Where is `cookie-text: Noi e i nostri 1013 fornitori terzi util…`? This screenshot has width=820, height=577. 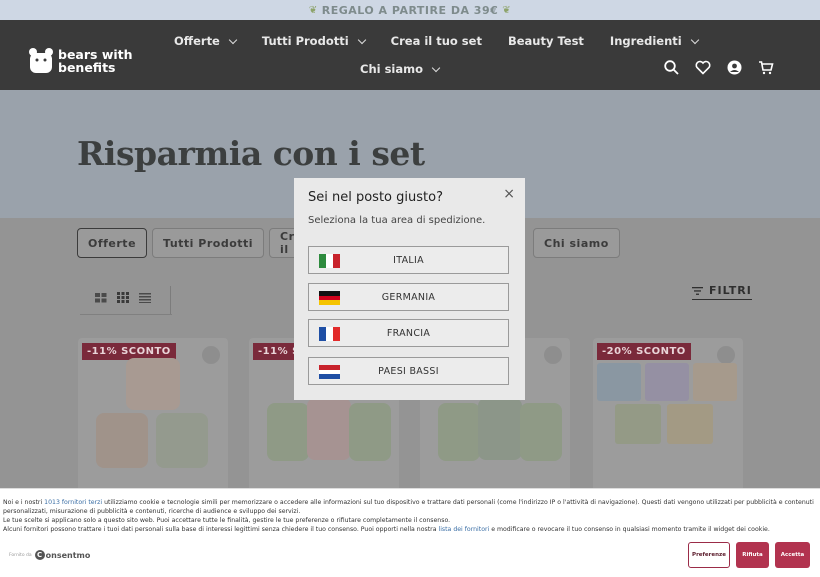
cookie-text: Noi e i nostri 1013 fornitori terzi util… is located at coordinates (408, 516).